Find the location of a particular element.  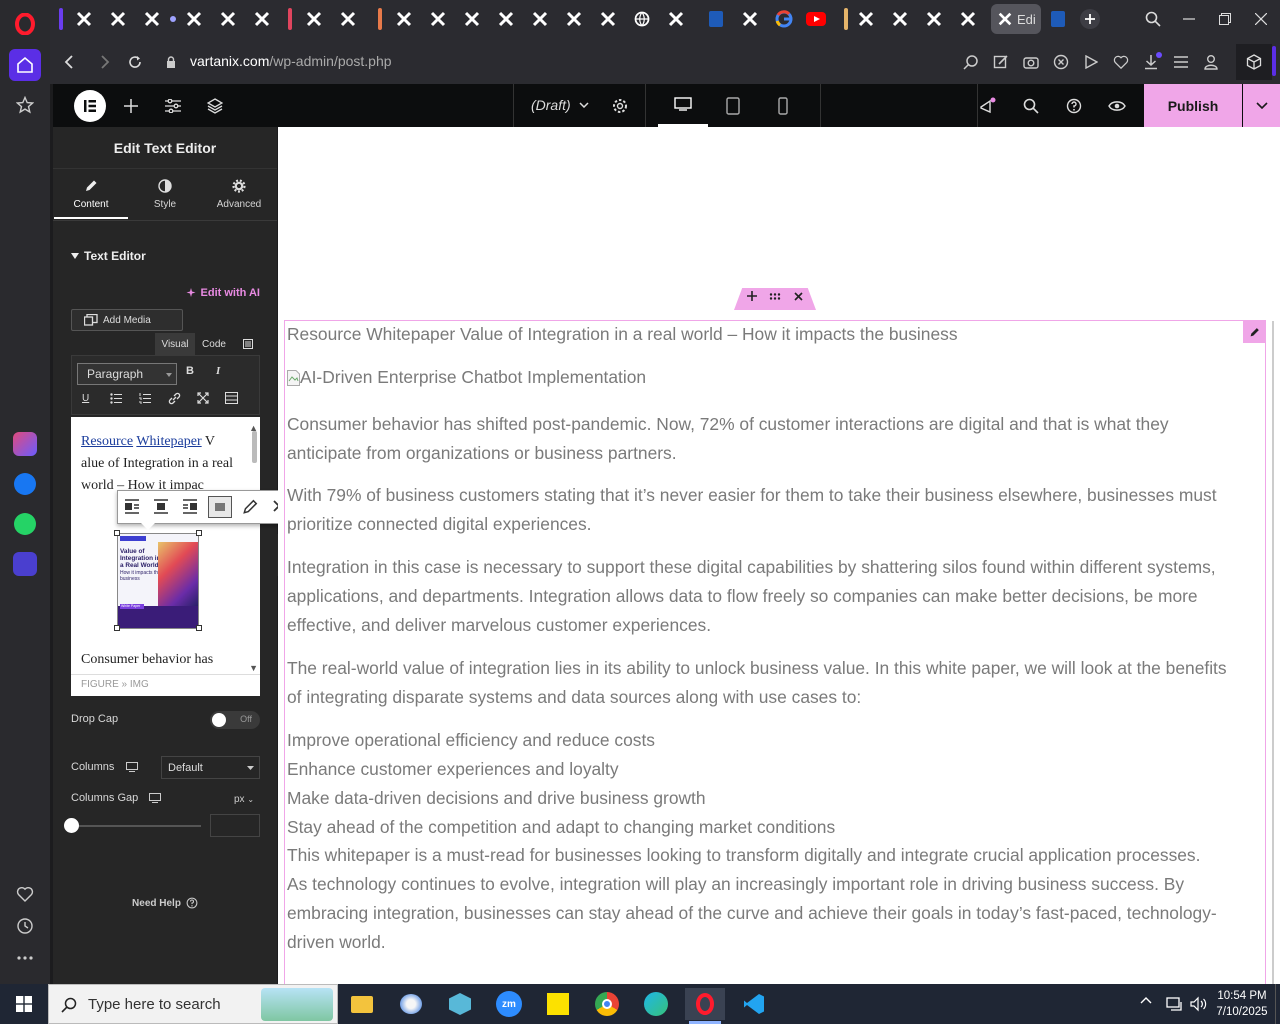

tab-globe-icon is located at coordinates (642, 19).